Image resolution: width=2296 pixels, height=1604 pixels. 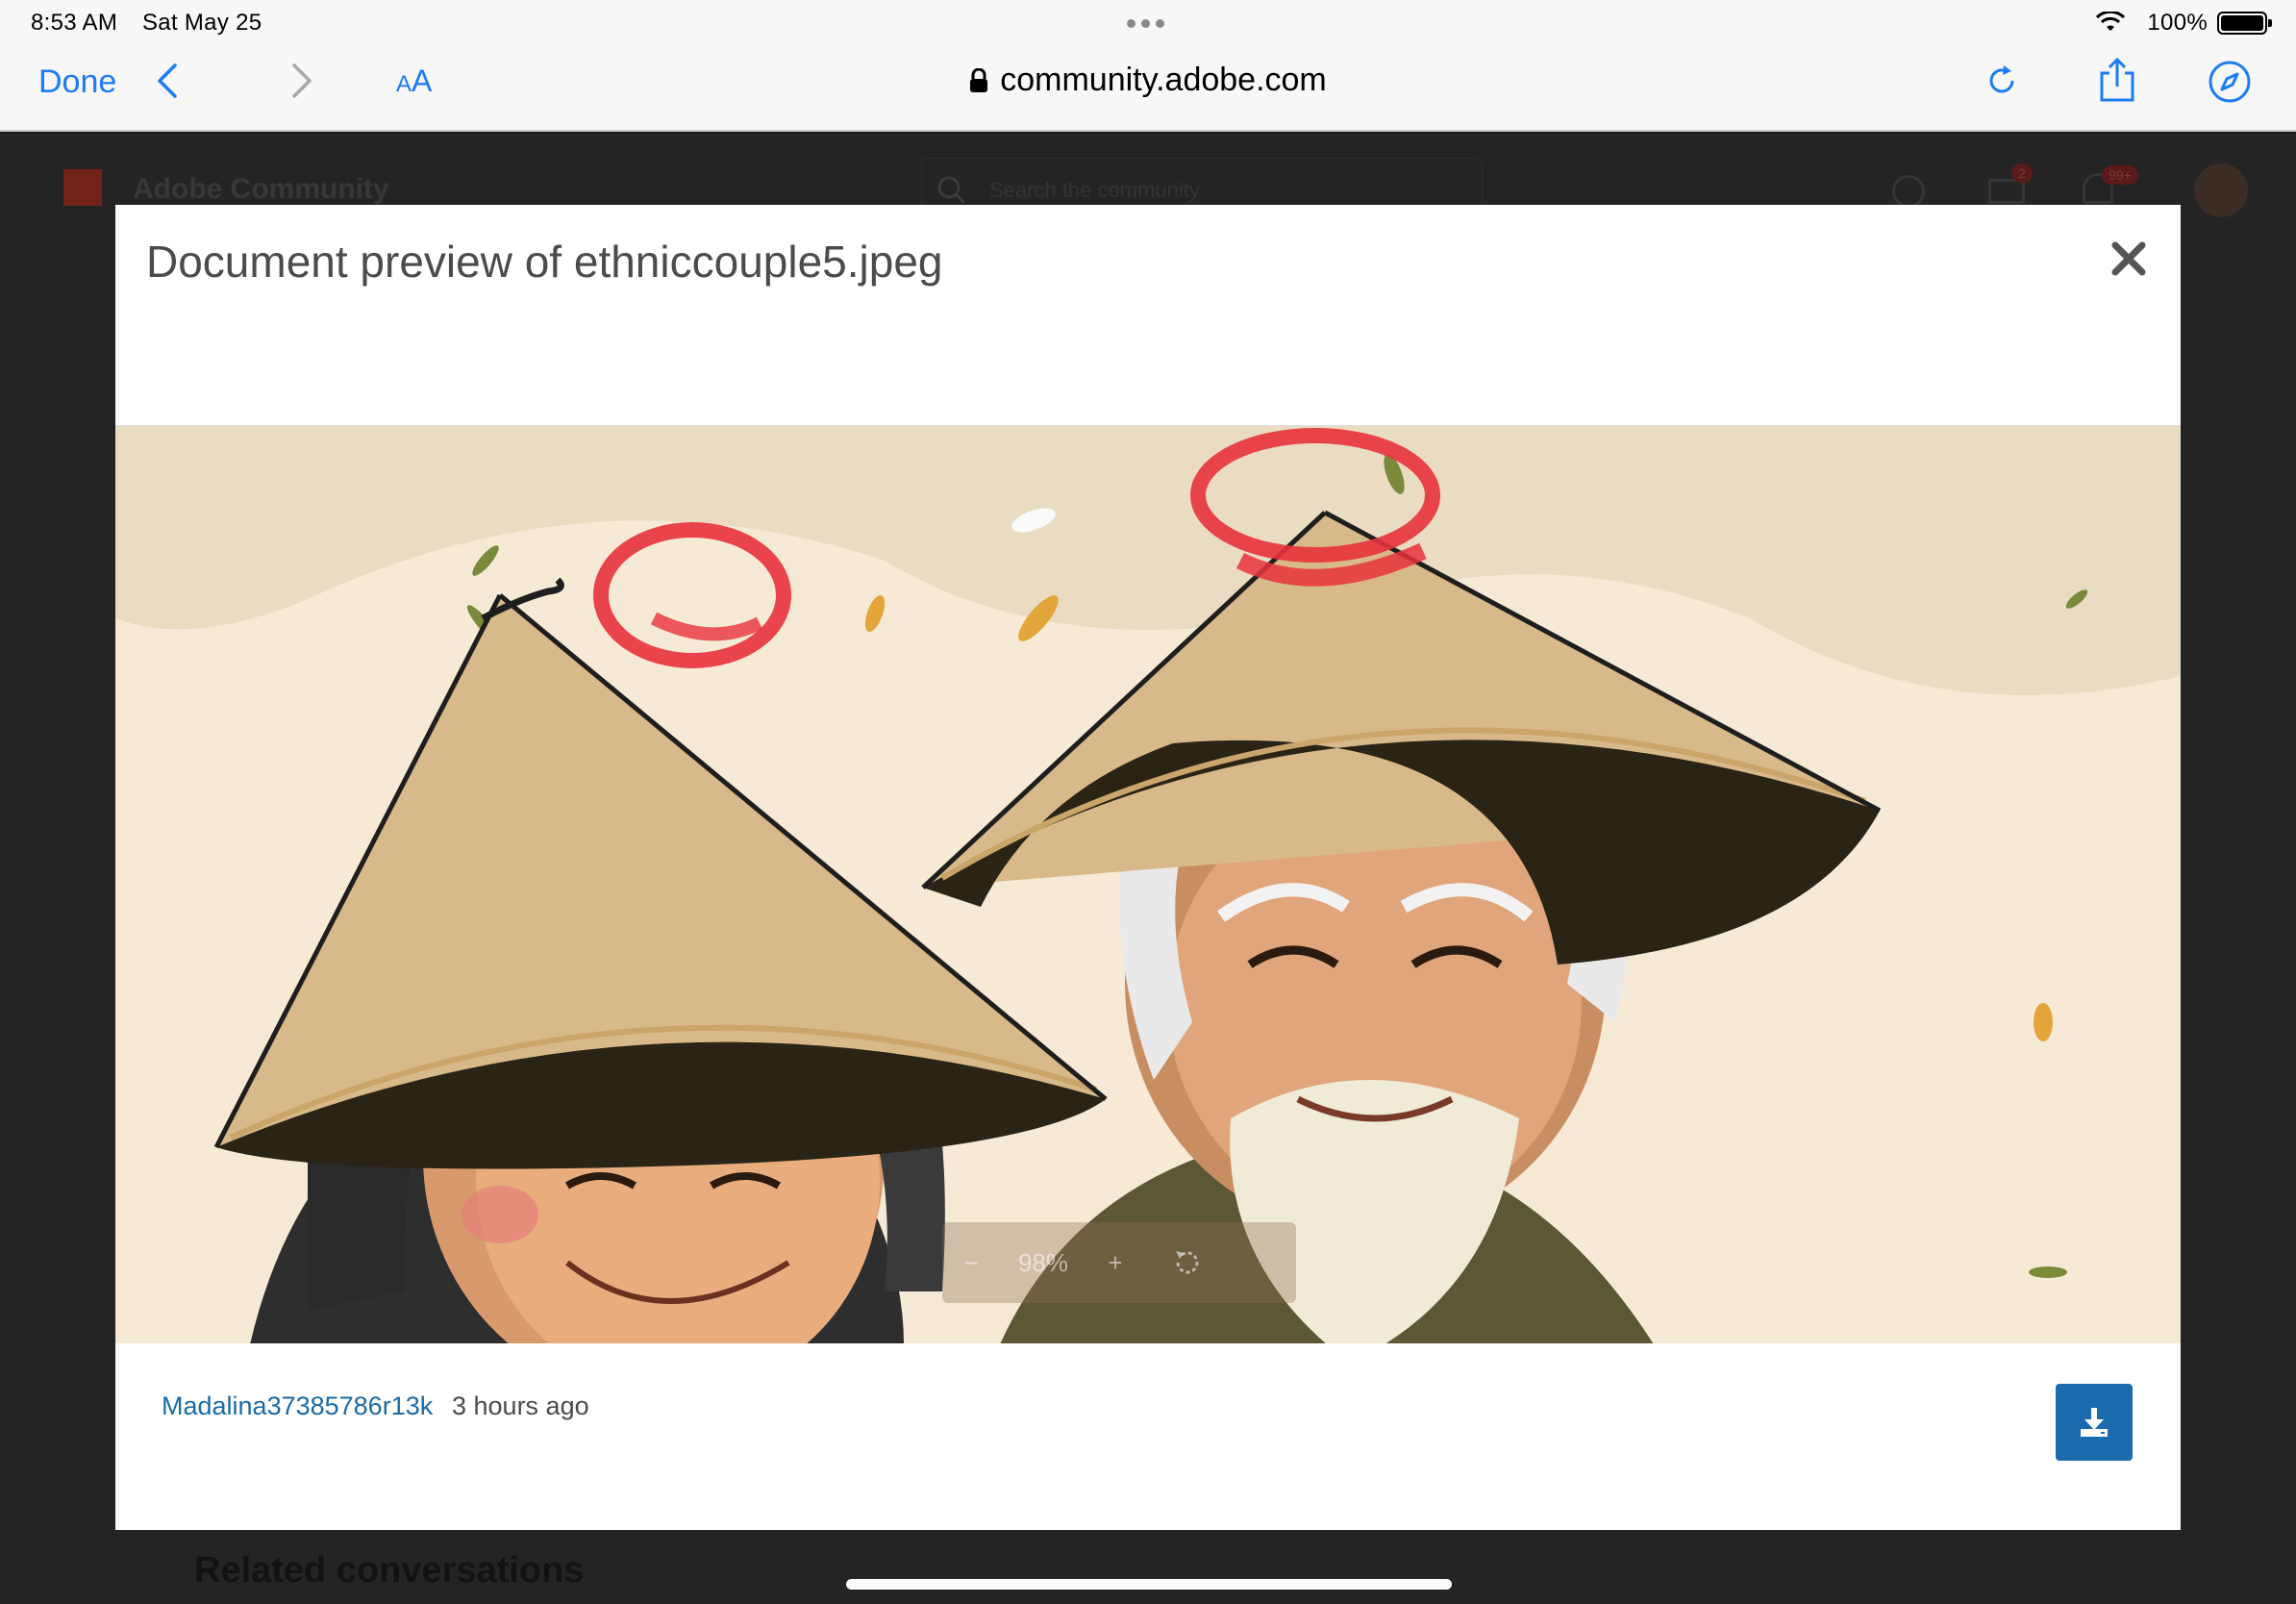 What do you see at coordinates (2117, 82) in the screenshot?
I see `share-icon` at bounding box center [2117, 82].